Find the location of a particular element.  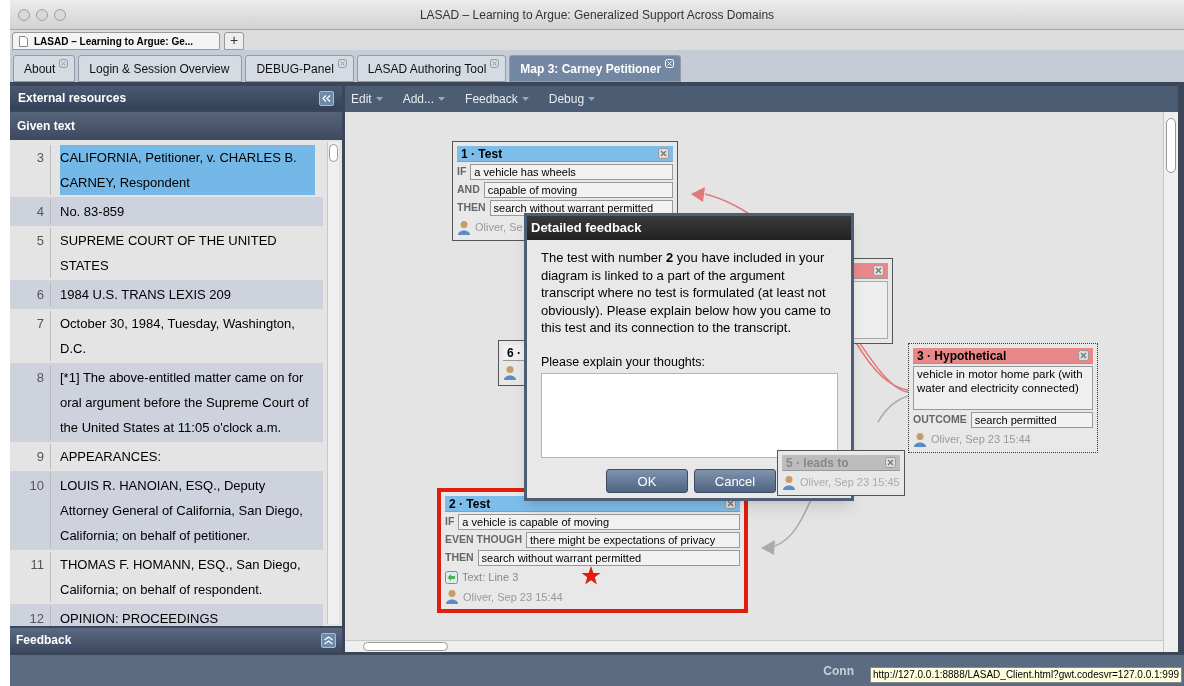

transcript-line: [*1] The above-entitled matter came on for oral argument before the Supreme Court of the United States at 11:05 o'clock a.m. is located at coordinates (187, 402).